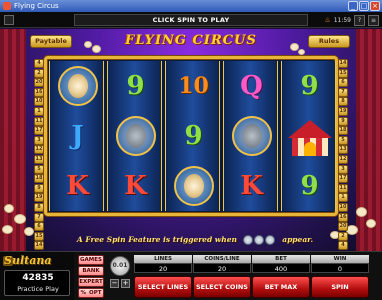 This screenshot has height=300, width=382. I want to click on bet-stat: BET 400, so click(281, 264).